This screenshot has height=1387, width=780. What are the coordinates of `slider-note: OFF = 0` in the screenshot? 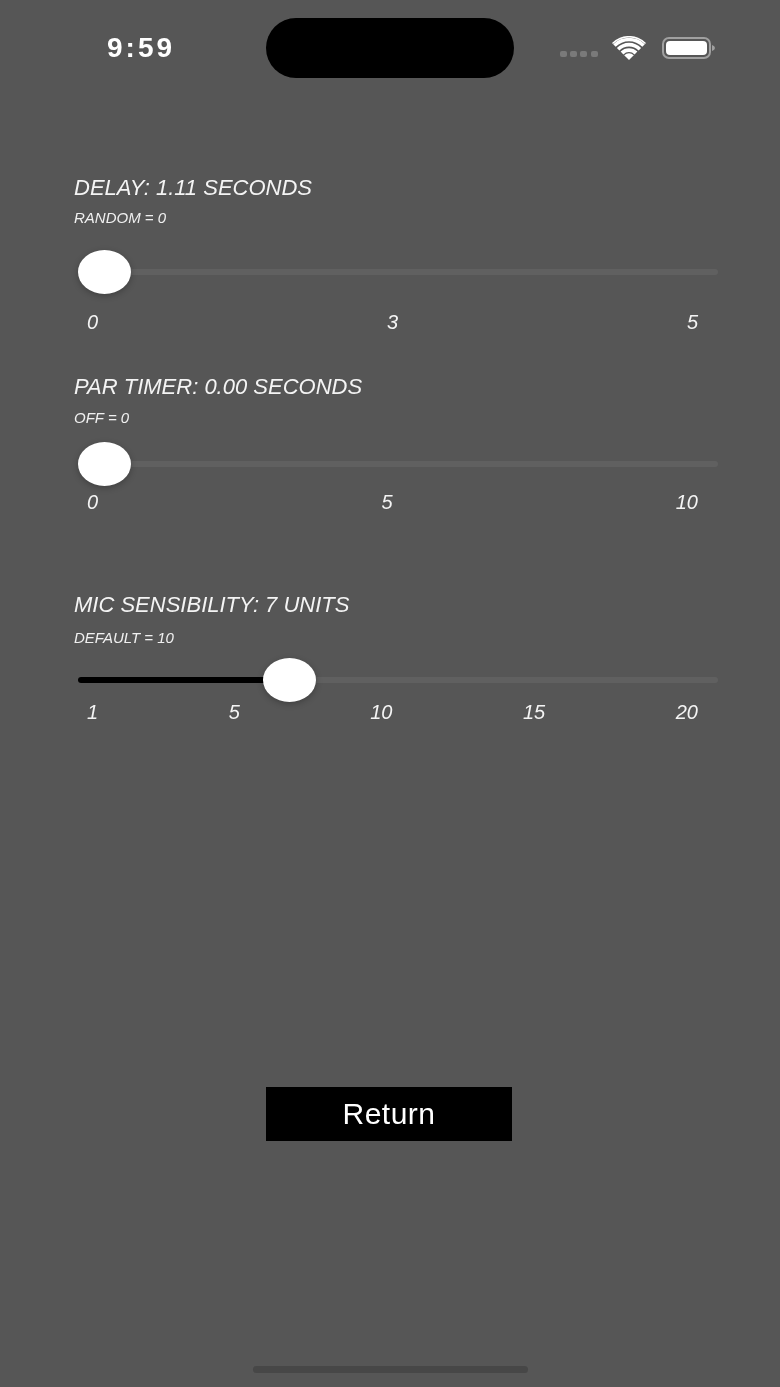 It's located at (102, 417).